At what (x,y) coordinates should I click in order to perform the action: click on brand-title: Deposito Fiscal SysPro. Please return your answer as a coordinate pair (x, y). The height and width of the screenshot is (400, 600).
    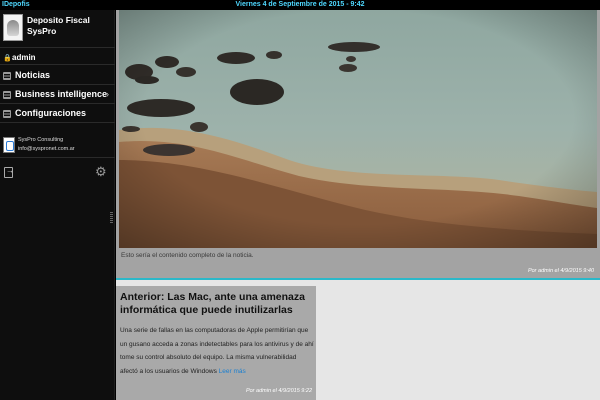
    Looking at the image, I should click on (58, 26).